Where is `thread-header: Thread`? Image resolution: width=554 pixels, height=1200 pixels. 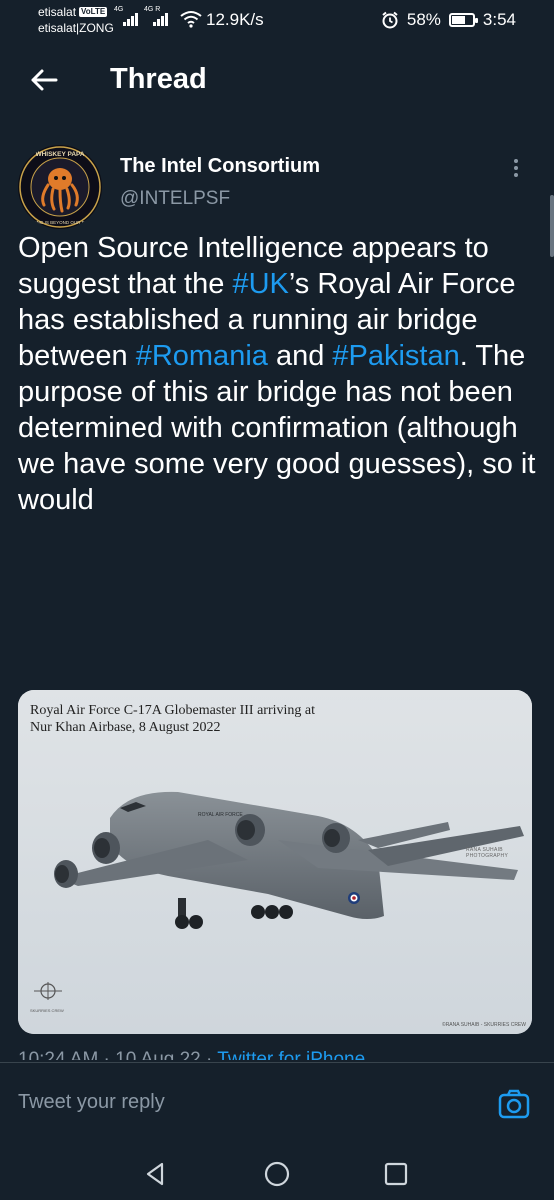
thread-header: Thread is located at coordinates (277, 80).